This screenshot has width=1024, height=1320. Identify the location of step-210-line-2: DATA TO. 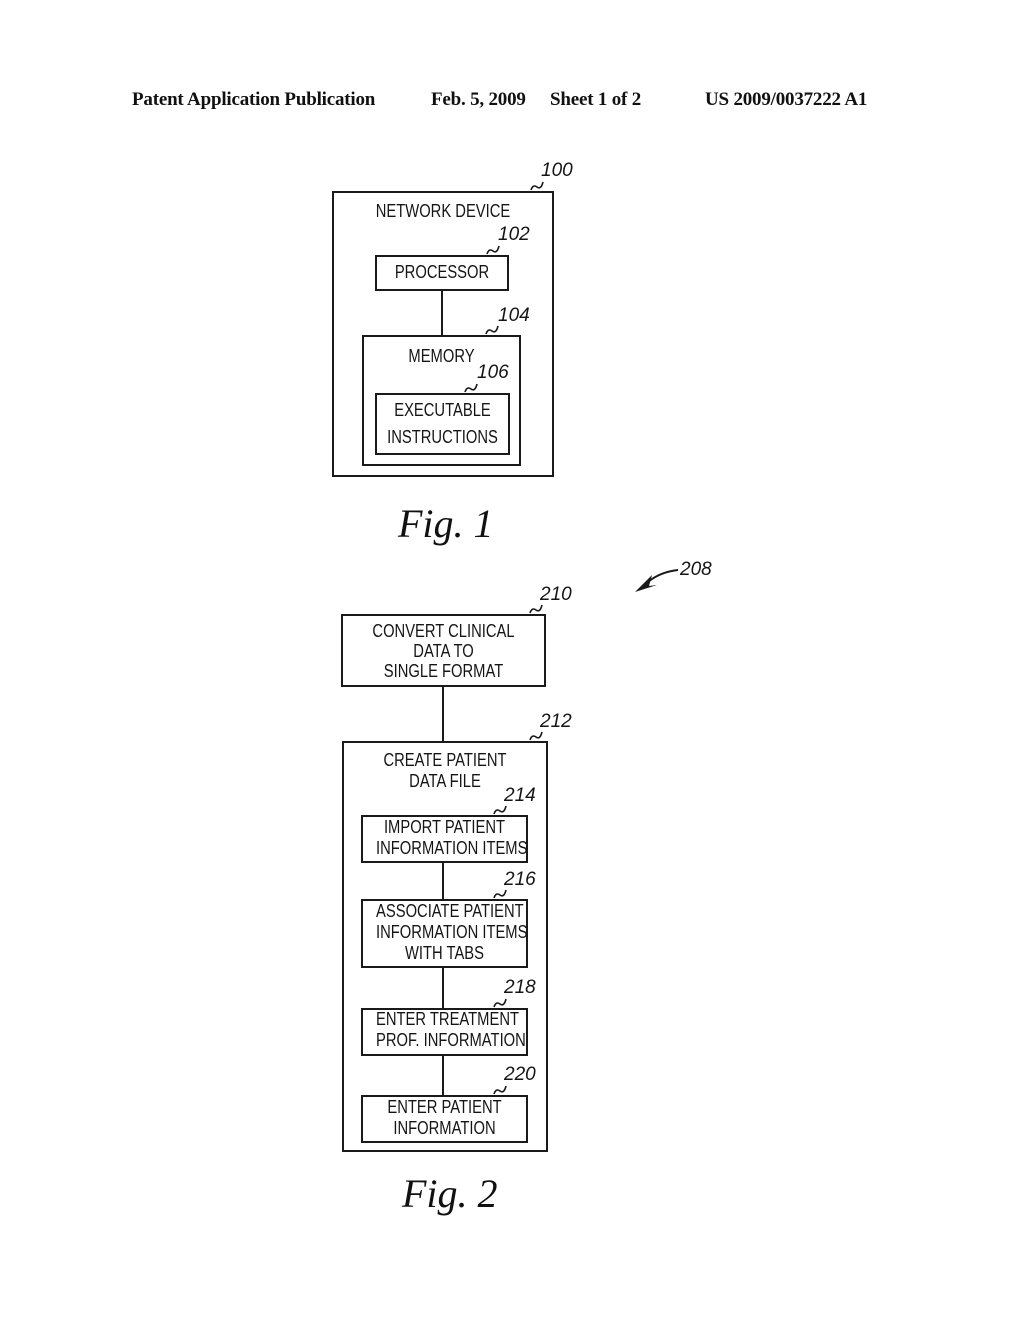
(443, 651).